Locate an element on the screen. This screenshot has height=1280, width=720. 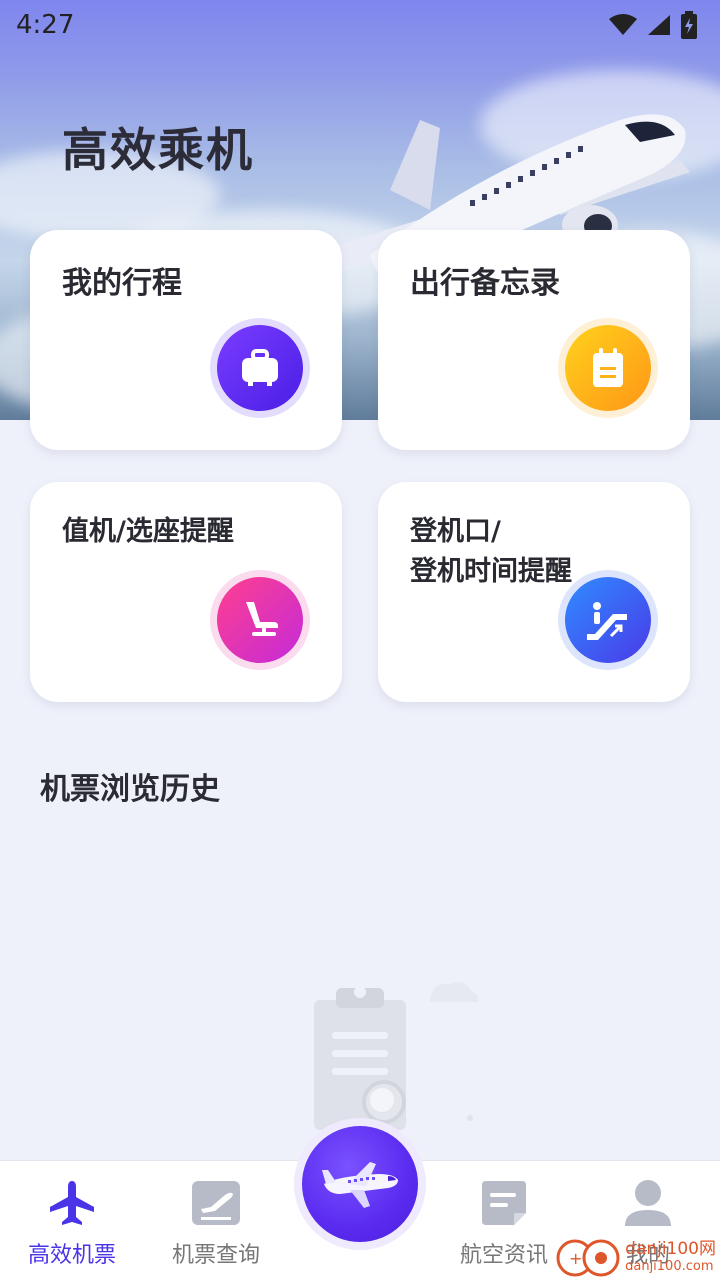
watermark-sub: danji100.com is located at coordinates (669, 1266).